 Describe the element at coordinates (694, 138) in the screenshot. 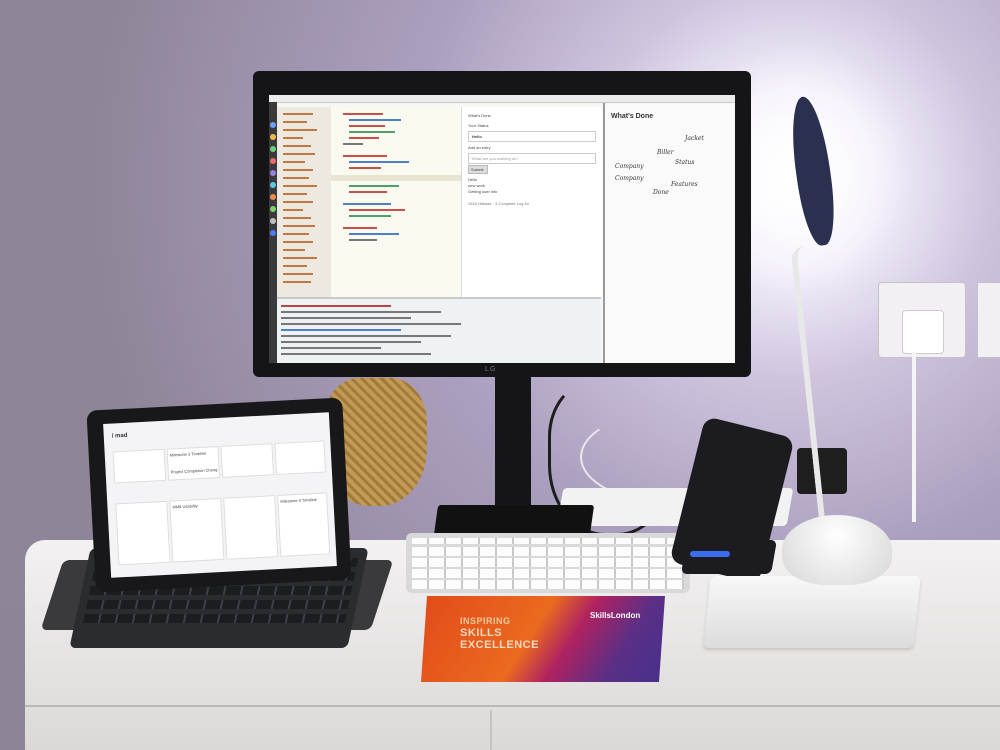

I see `handwritten-note: Jacket` at that location.